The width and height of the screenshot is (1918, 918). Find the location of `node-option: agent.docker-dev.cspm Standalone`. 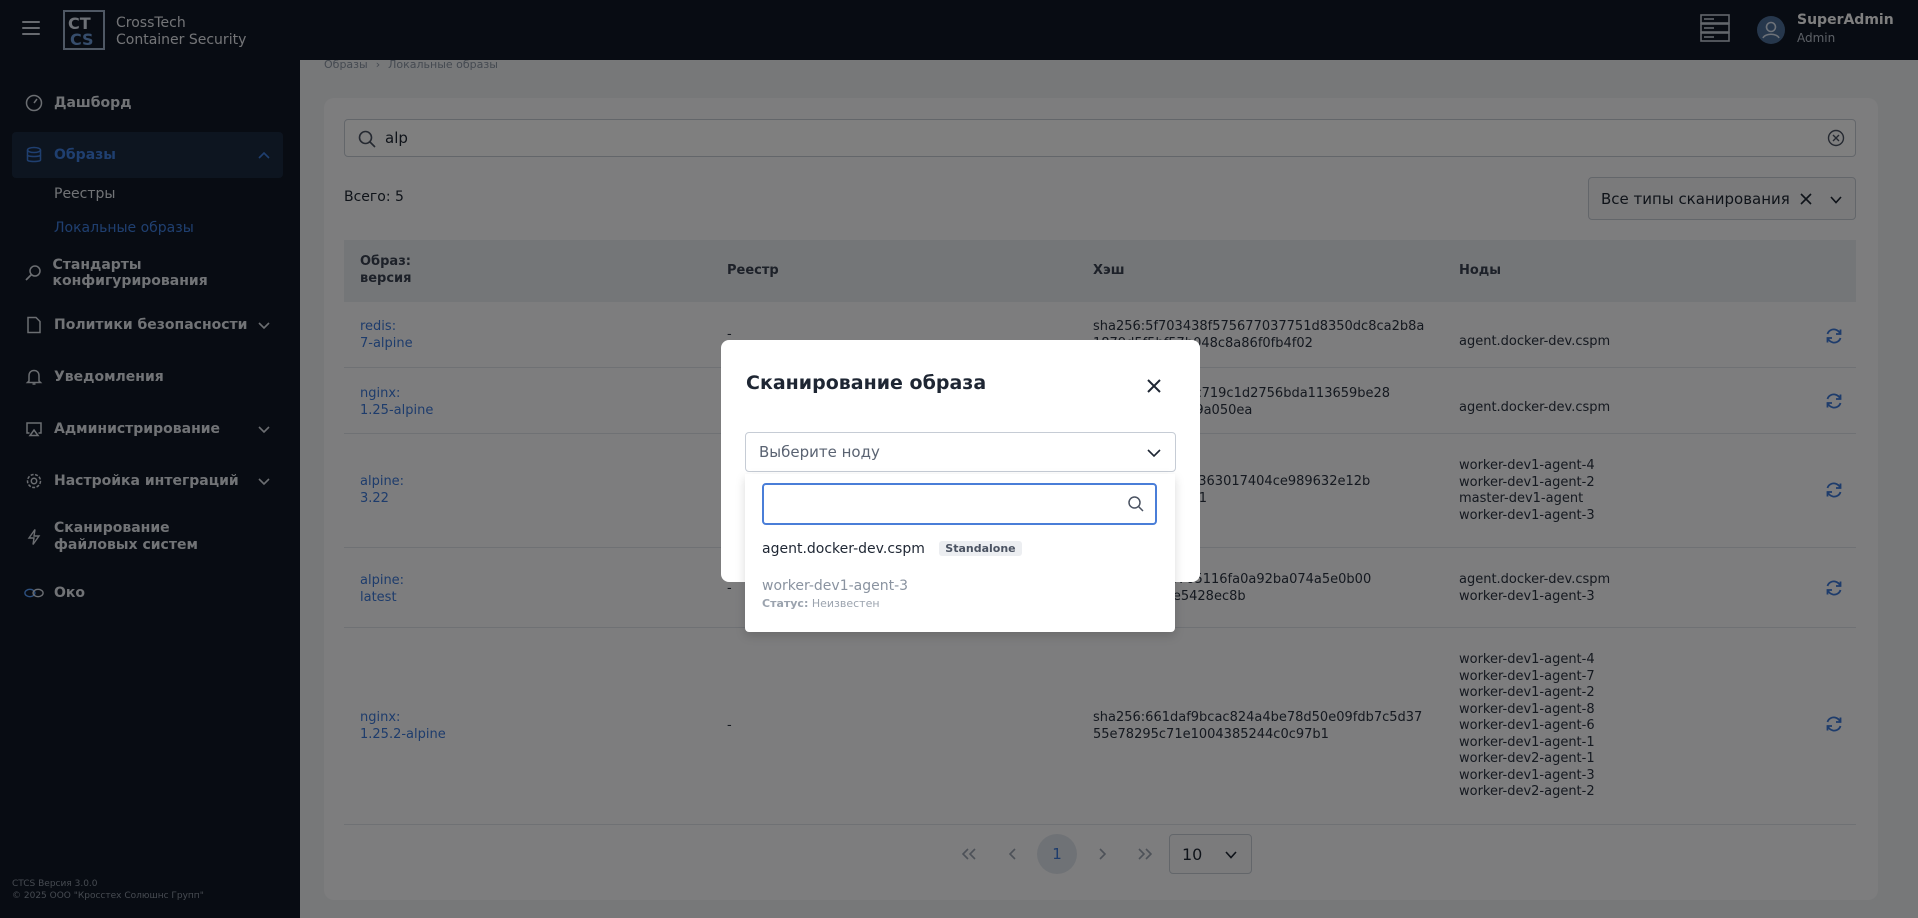

node-option: agent.docker-dev.cspm Standalone is located at coordinates (892, 549).